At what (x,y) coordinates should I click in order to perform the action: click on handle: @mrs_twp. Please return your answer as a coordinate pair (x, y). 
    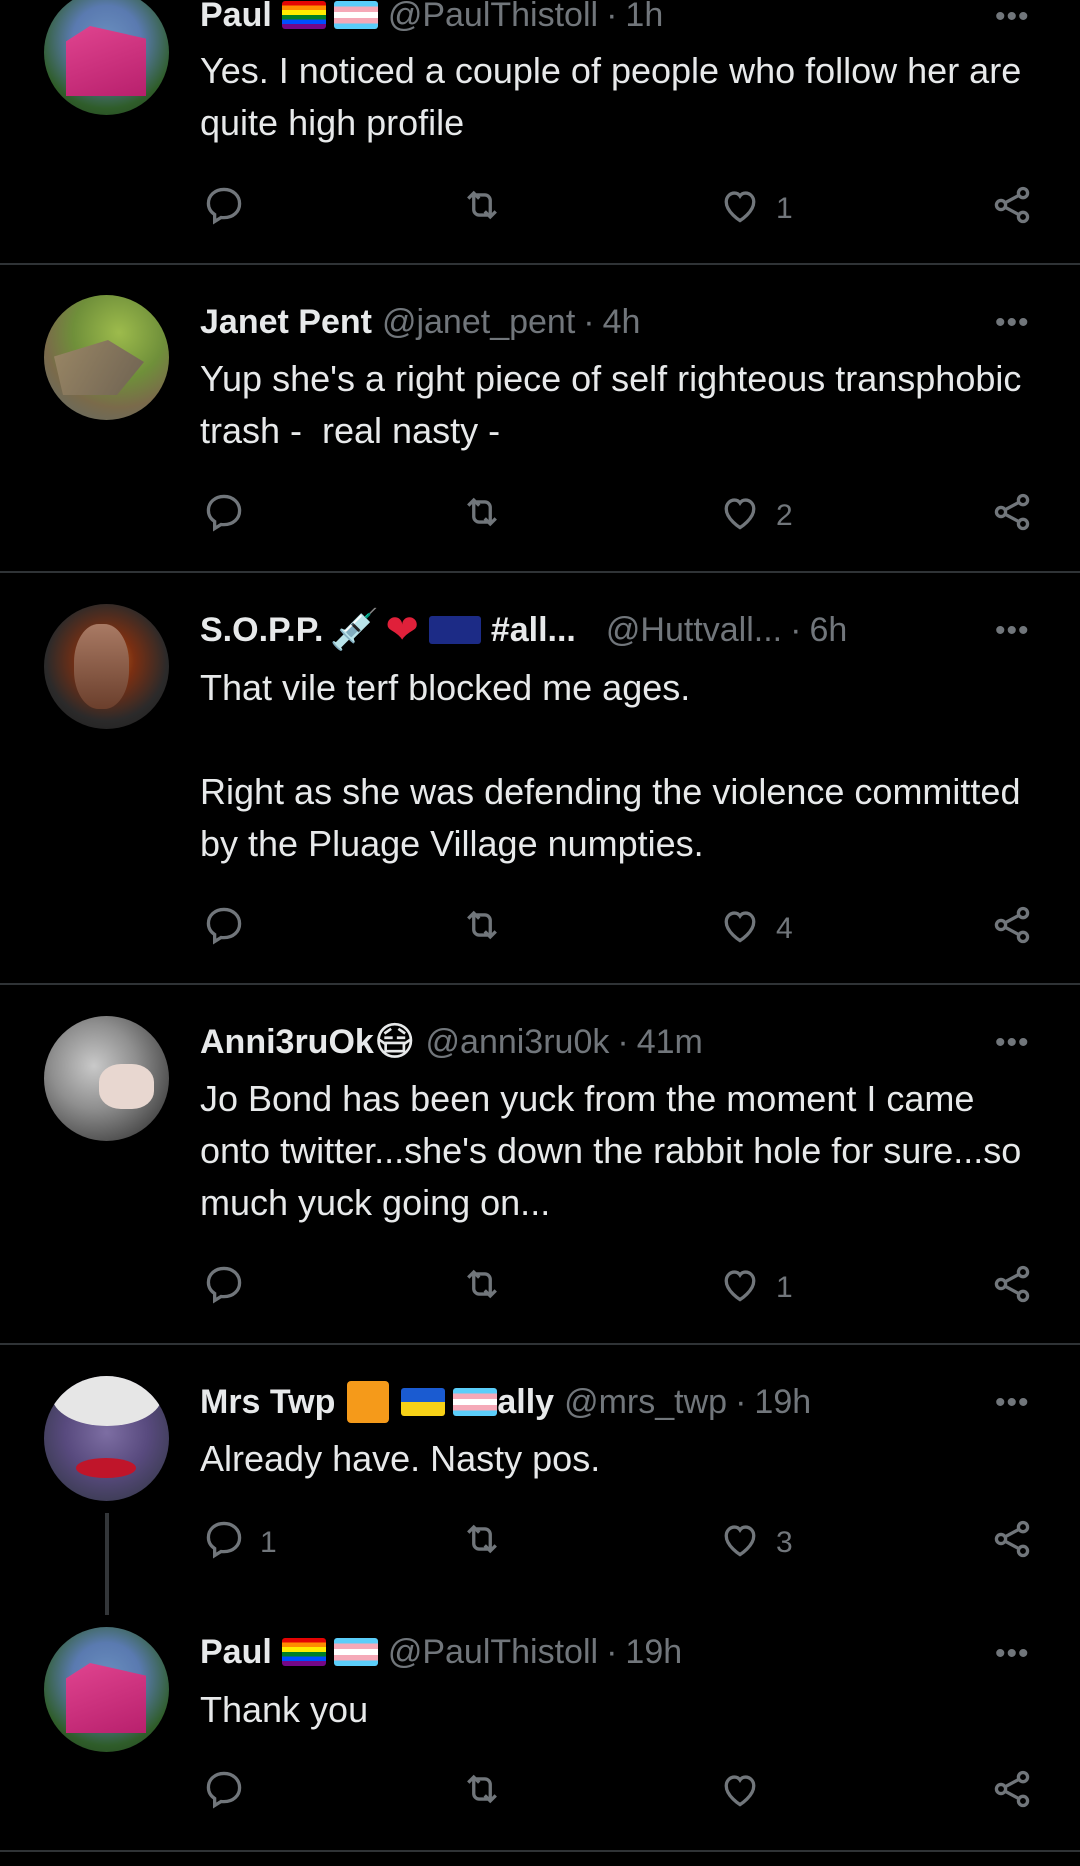
    Looking at the image, I should click on (645, 1402).